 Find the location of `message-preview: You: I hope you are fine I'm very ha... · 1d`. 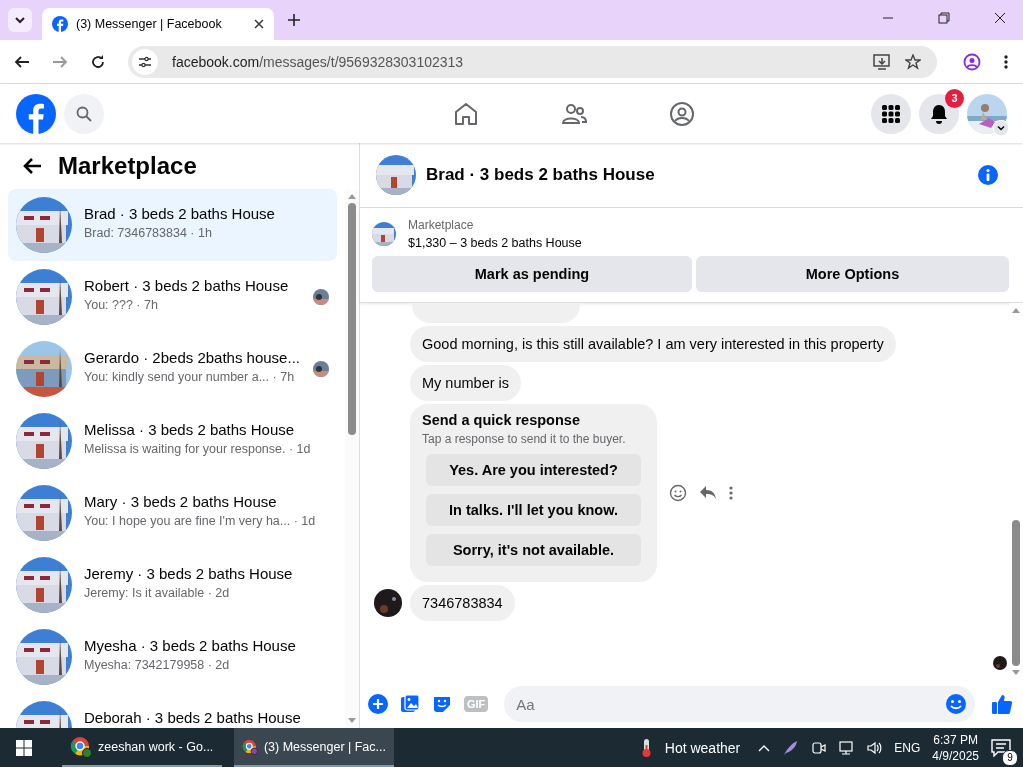

message-preview: You: I hope you are fine I'm very ha... · 1d is located at coordinates (200, 521).